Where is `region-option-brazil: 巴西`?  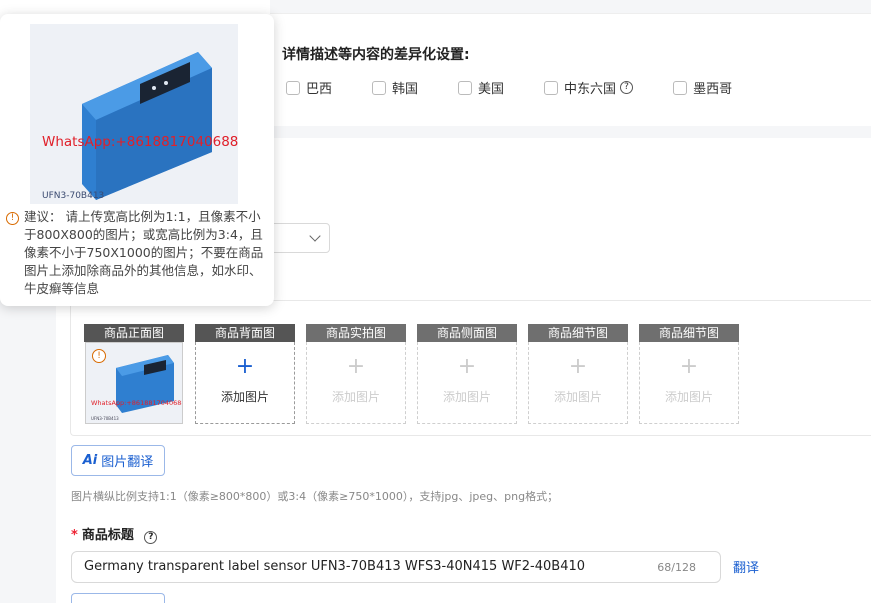 region-option-brazil: 巴西 is located at coordinates (309, 87).